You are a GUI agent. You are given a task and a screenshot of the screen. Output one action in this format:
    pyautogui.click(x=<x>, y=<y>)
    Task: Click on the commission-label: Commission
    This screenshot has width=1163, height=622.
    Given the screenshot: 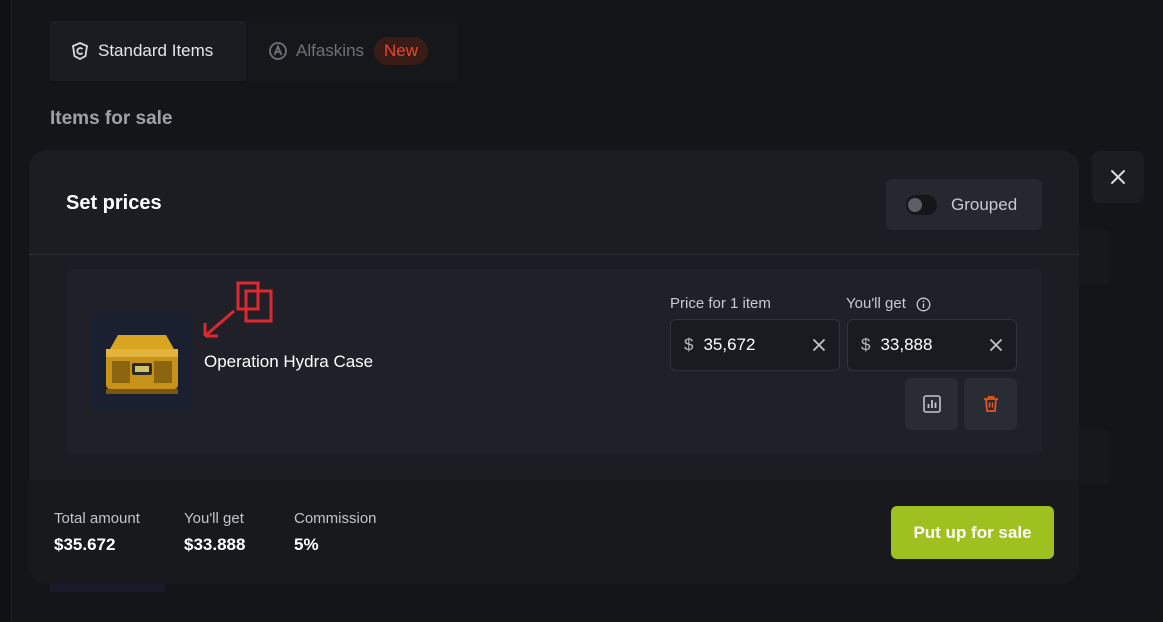 What is the action you would take?
    pyautogui.click(x=335, y=518)
    